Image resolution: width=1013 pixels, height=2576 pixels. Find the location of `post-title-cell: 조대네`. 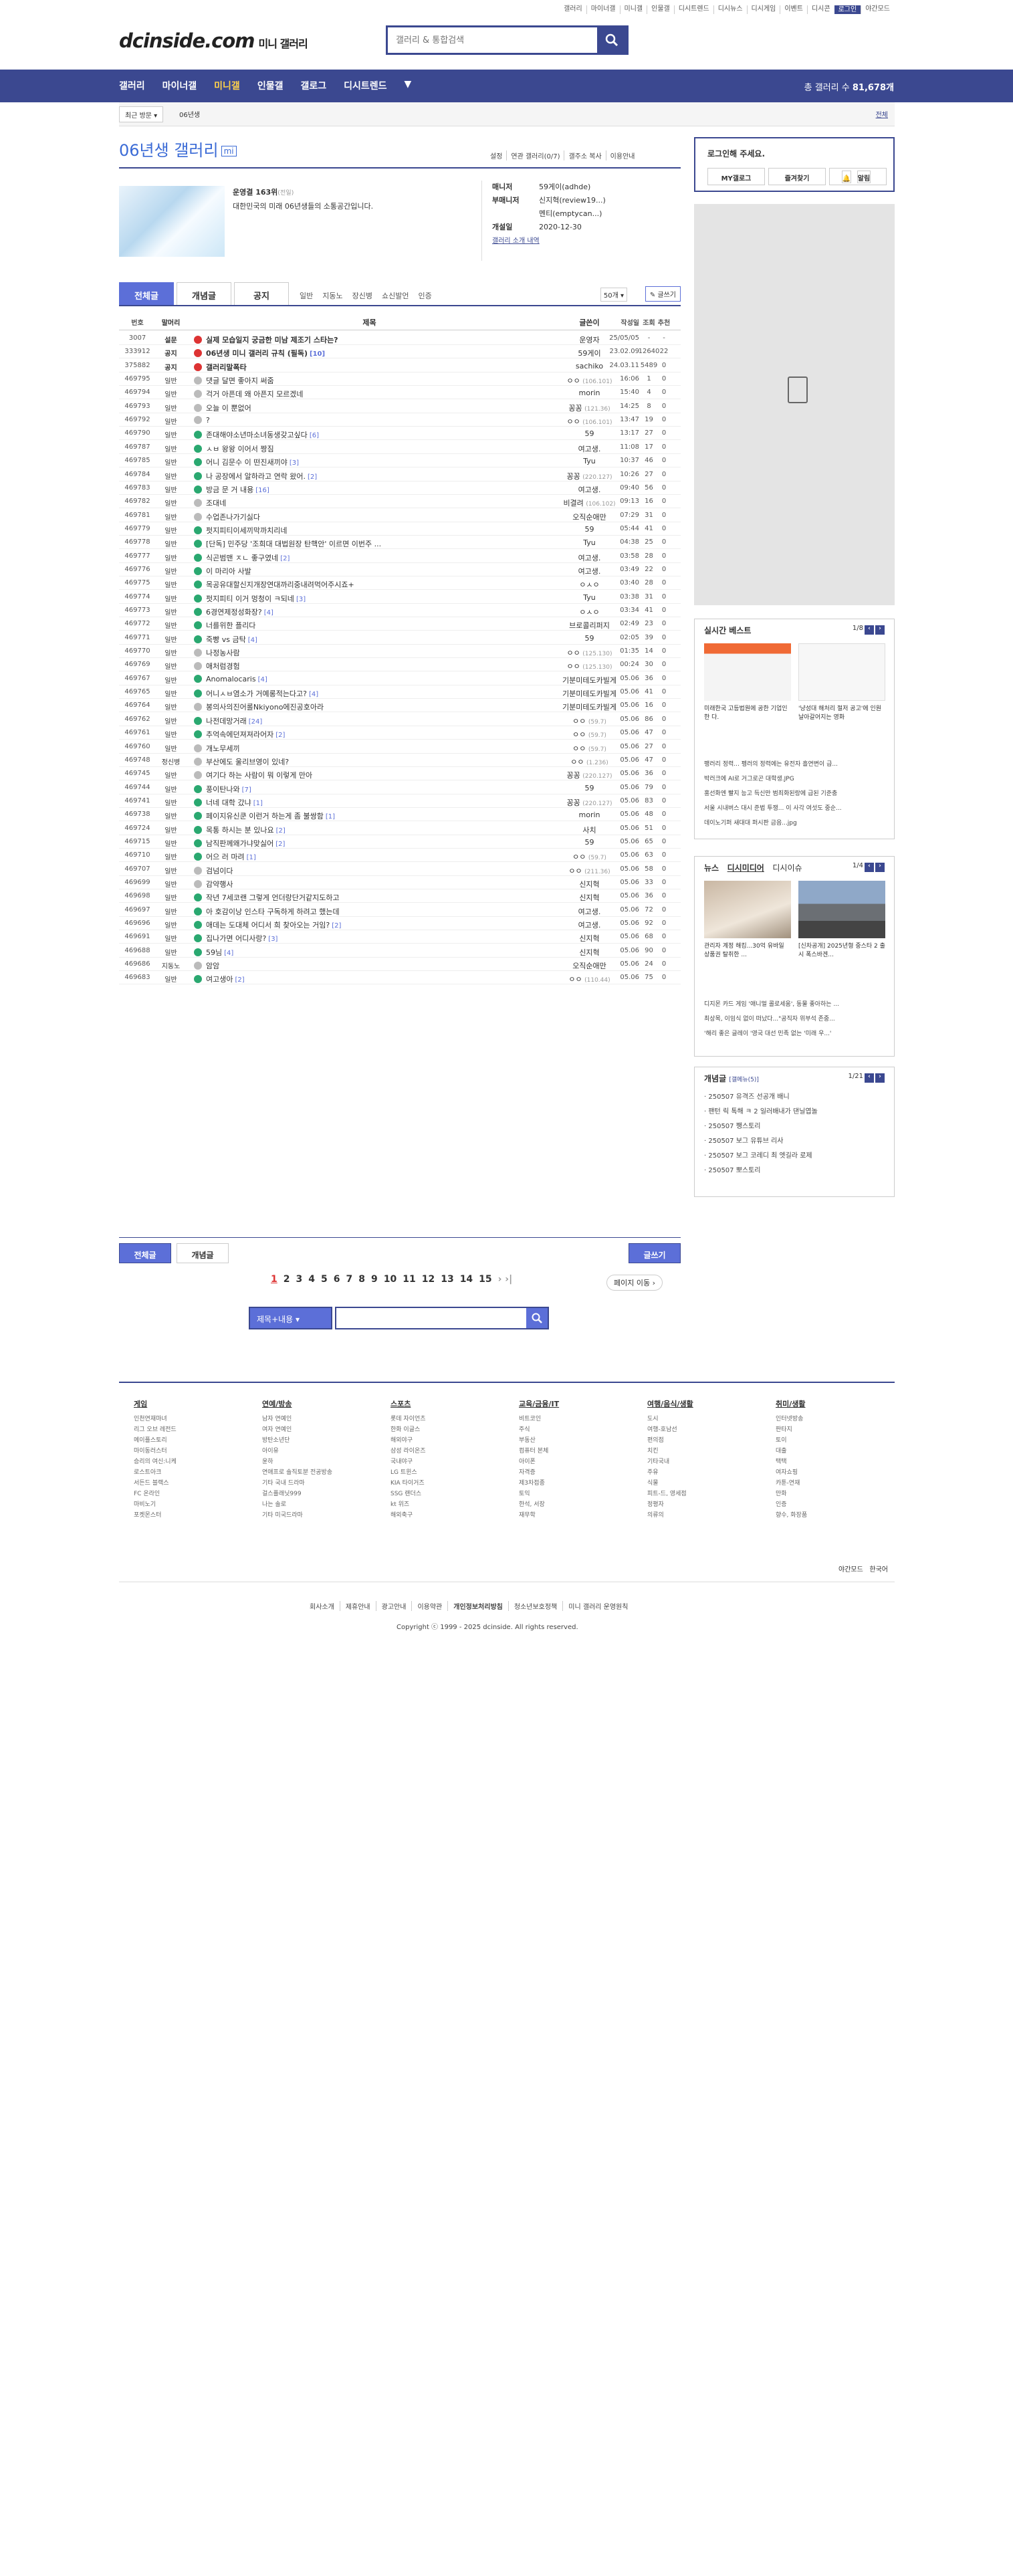

post-title-cell: 조대네 is located at coordinates (369, 503).